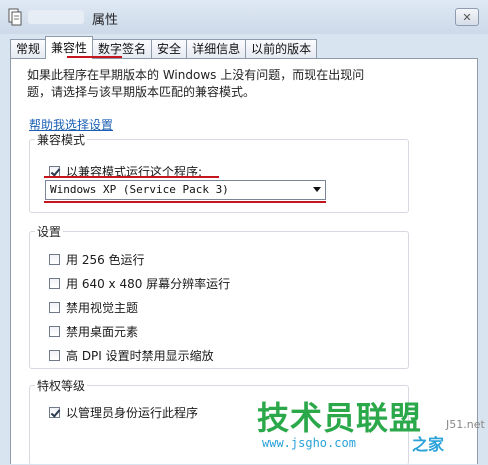 The height and width of the screenshot is (465, 488). I want to click on setting-256-color-checkbox, so click(54, 259).